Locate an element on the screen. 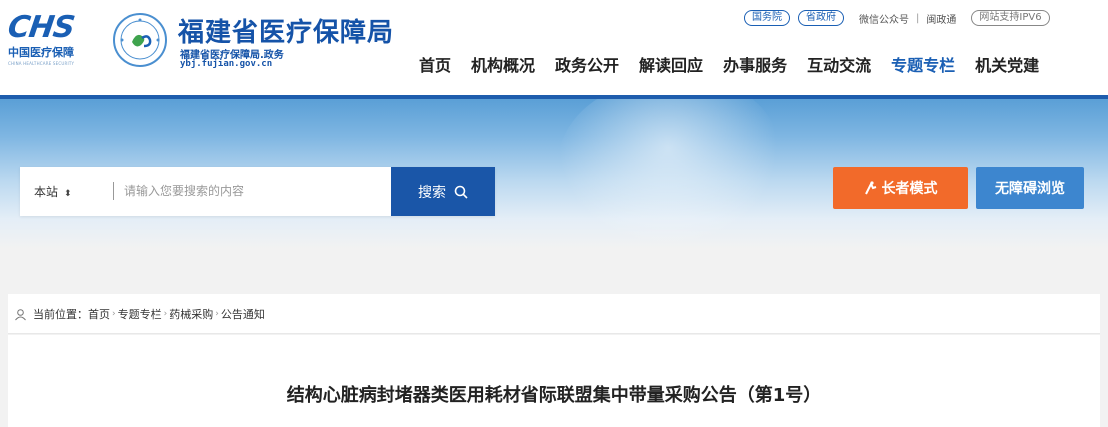 Image resolution: width=1108 pixels, height=427 pixels. site-title: 福建省医疗保障局 is located at coordinates (286, 30).